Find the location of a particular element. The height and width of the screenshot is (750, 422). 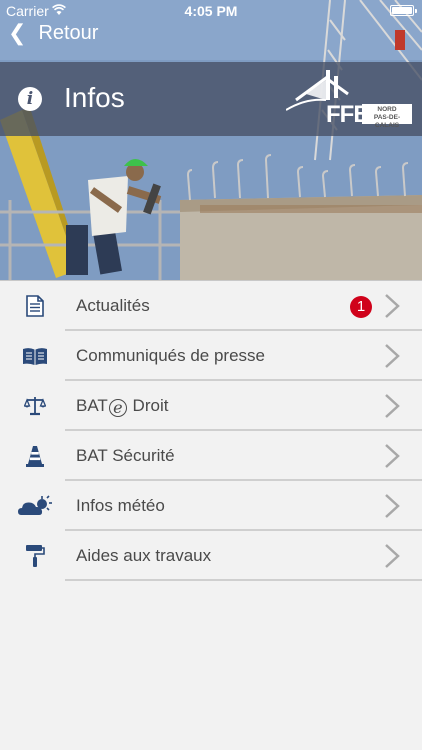

menu-item-label: BAT e Droit is located at coordinates (122, 406).